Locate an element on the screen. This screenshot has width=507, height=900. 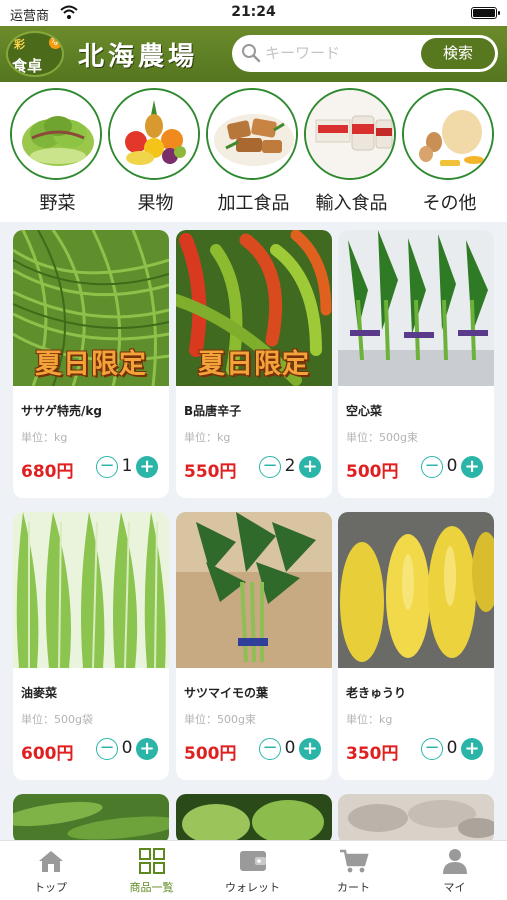
zucchini-image is located at coordinates (91, 819).